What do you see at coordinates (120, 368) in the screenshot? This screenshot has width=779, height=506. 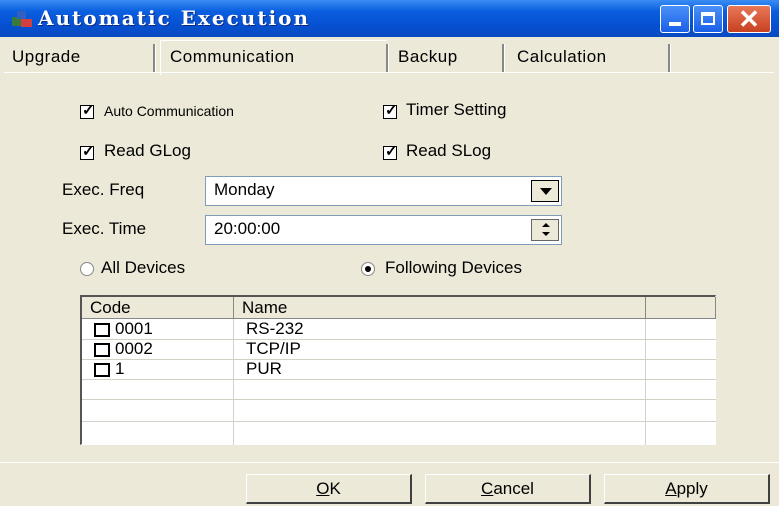 I see `device-code: 1` at bounding box center [120, 368].